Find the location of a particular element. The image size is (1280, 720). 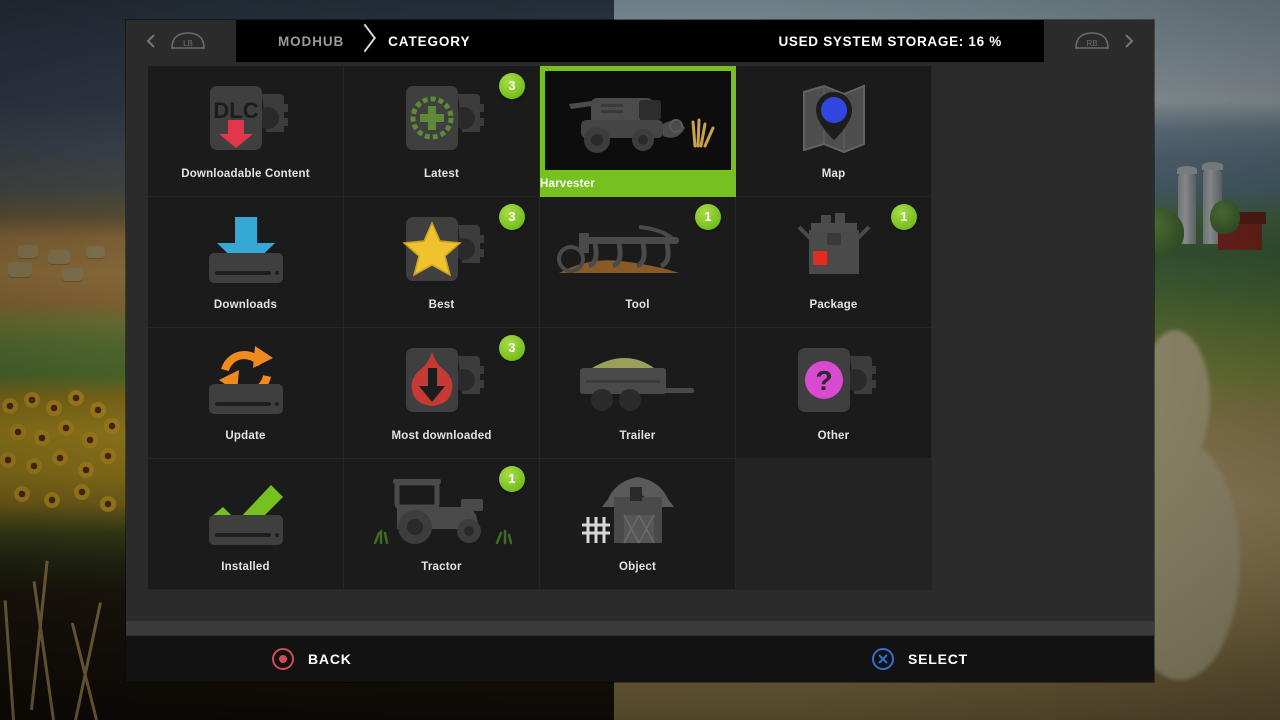

select-button: SELECT is located at coordinates (919, 659).